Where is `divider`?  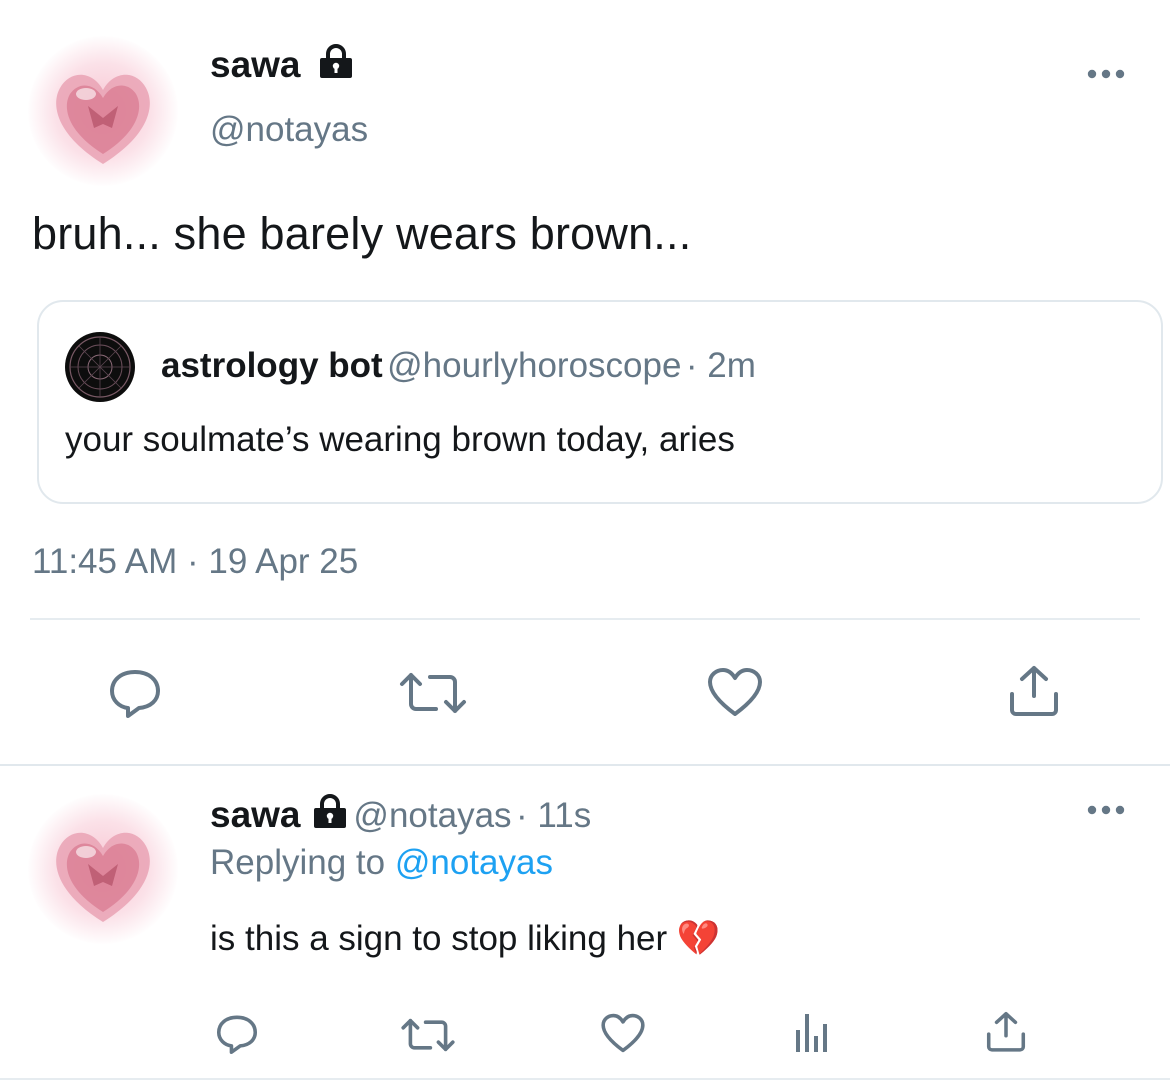 divider is located at coordinates (585, 619).